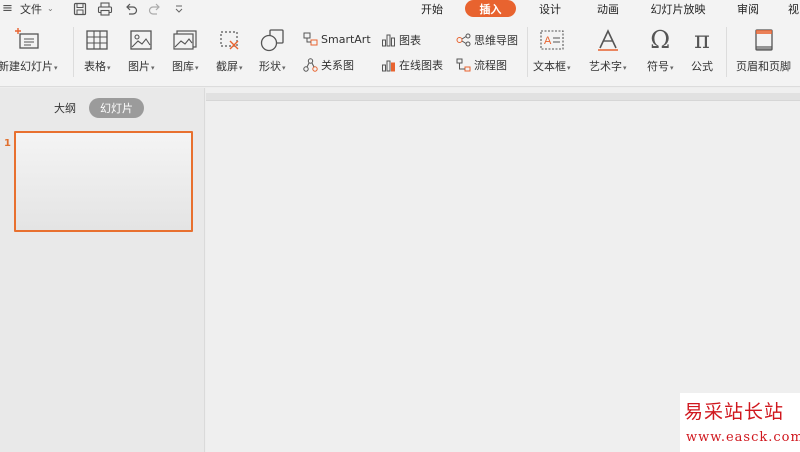  I want to click on header-footer-button: 页眉和页脚, so click(763, 49).